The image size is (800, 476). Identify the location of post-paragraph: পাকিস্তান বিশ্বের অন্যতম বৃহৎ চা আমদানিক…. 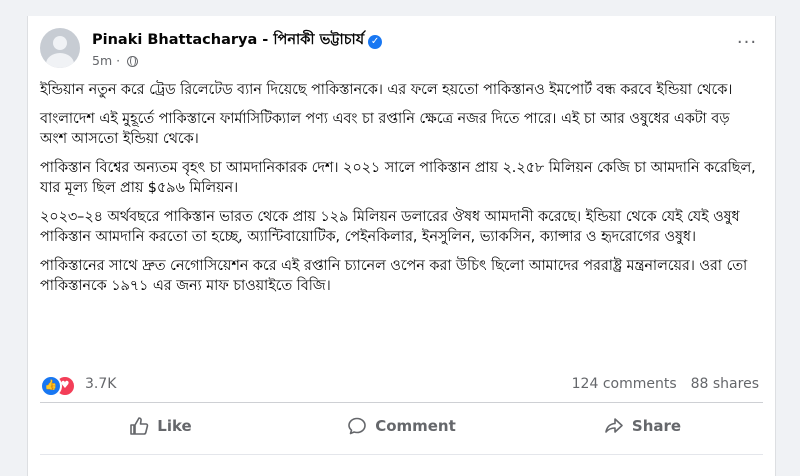
(398, 178).